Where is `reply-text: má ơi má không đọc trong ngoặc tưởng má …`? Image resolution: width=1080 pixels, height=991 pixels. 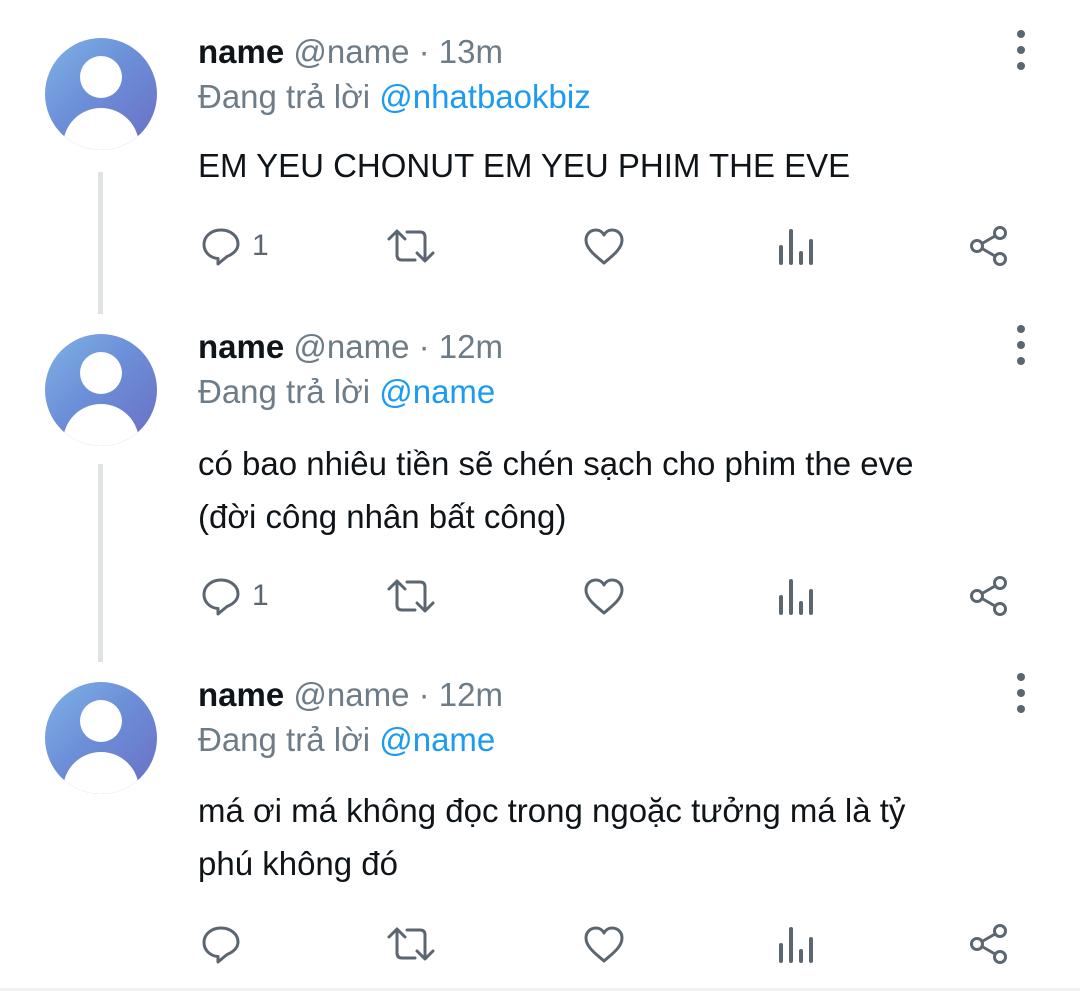
reply-text: má ơi má không đọc trong ngoặc tưởng má … is located at coordinates (608, 837).